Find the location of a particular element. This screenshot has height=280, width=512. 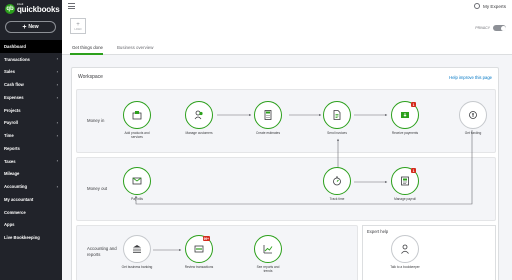

sidebar-item-label: Reports is located at coordinates (12, 148).